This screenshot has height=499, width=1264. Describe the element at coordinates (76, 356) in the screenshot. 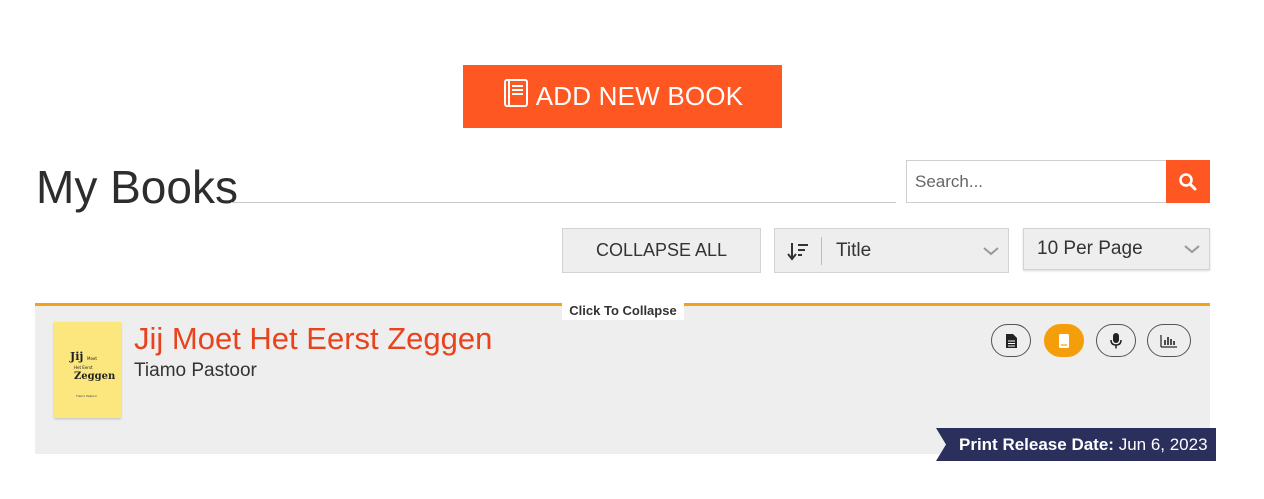

I see `cover-text-line: Jij` at that location.